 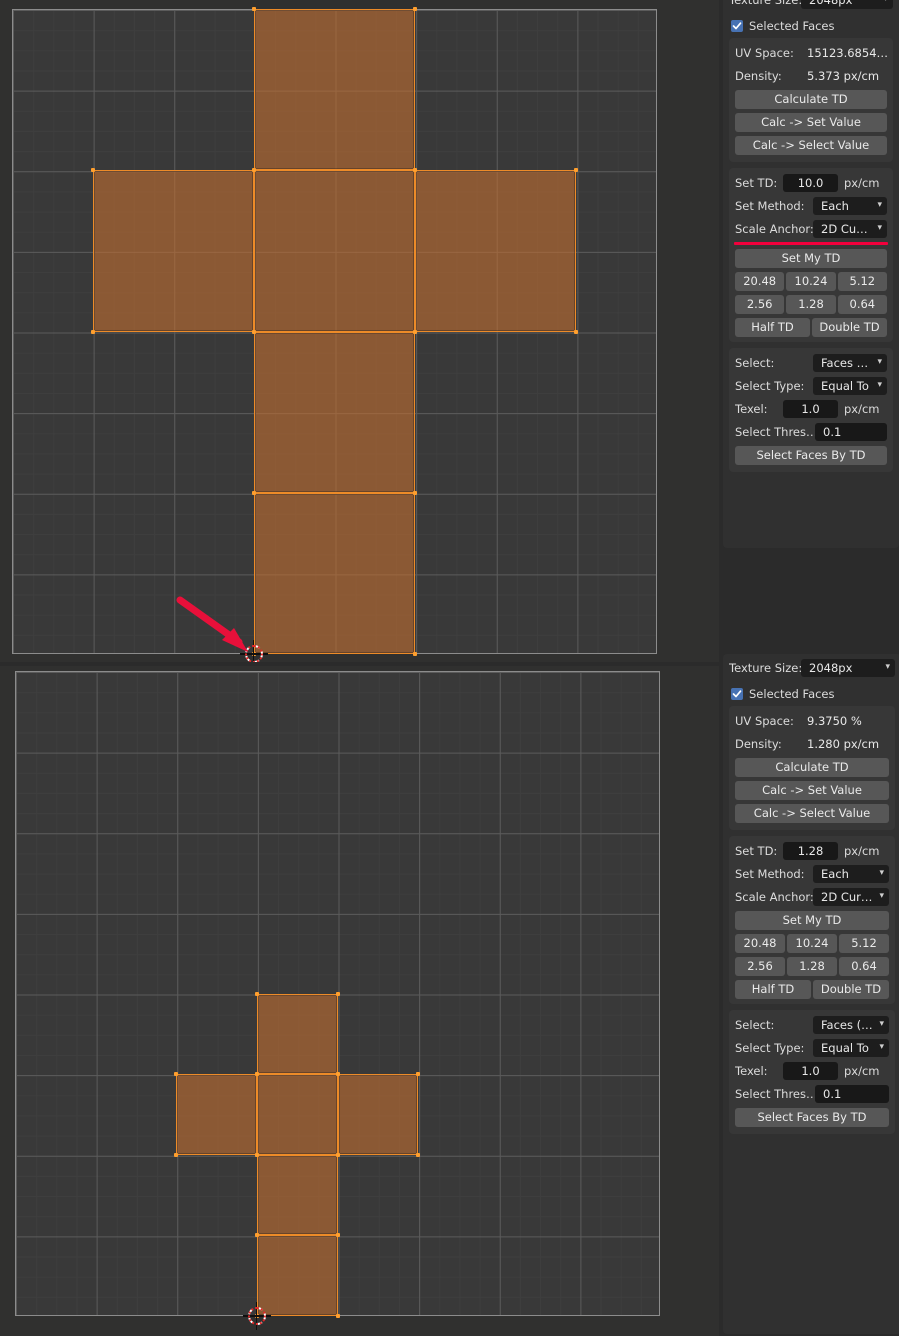 What do you see at coordinates (834, 721) in the screenshot?
I see `uv-space-value: 9.3750 %` at bounding box center [834, 721].